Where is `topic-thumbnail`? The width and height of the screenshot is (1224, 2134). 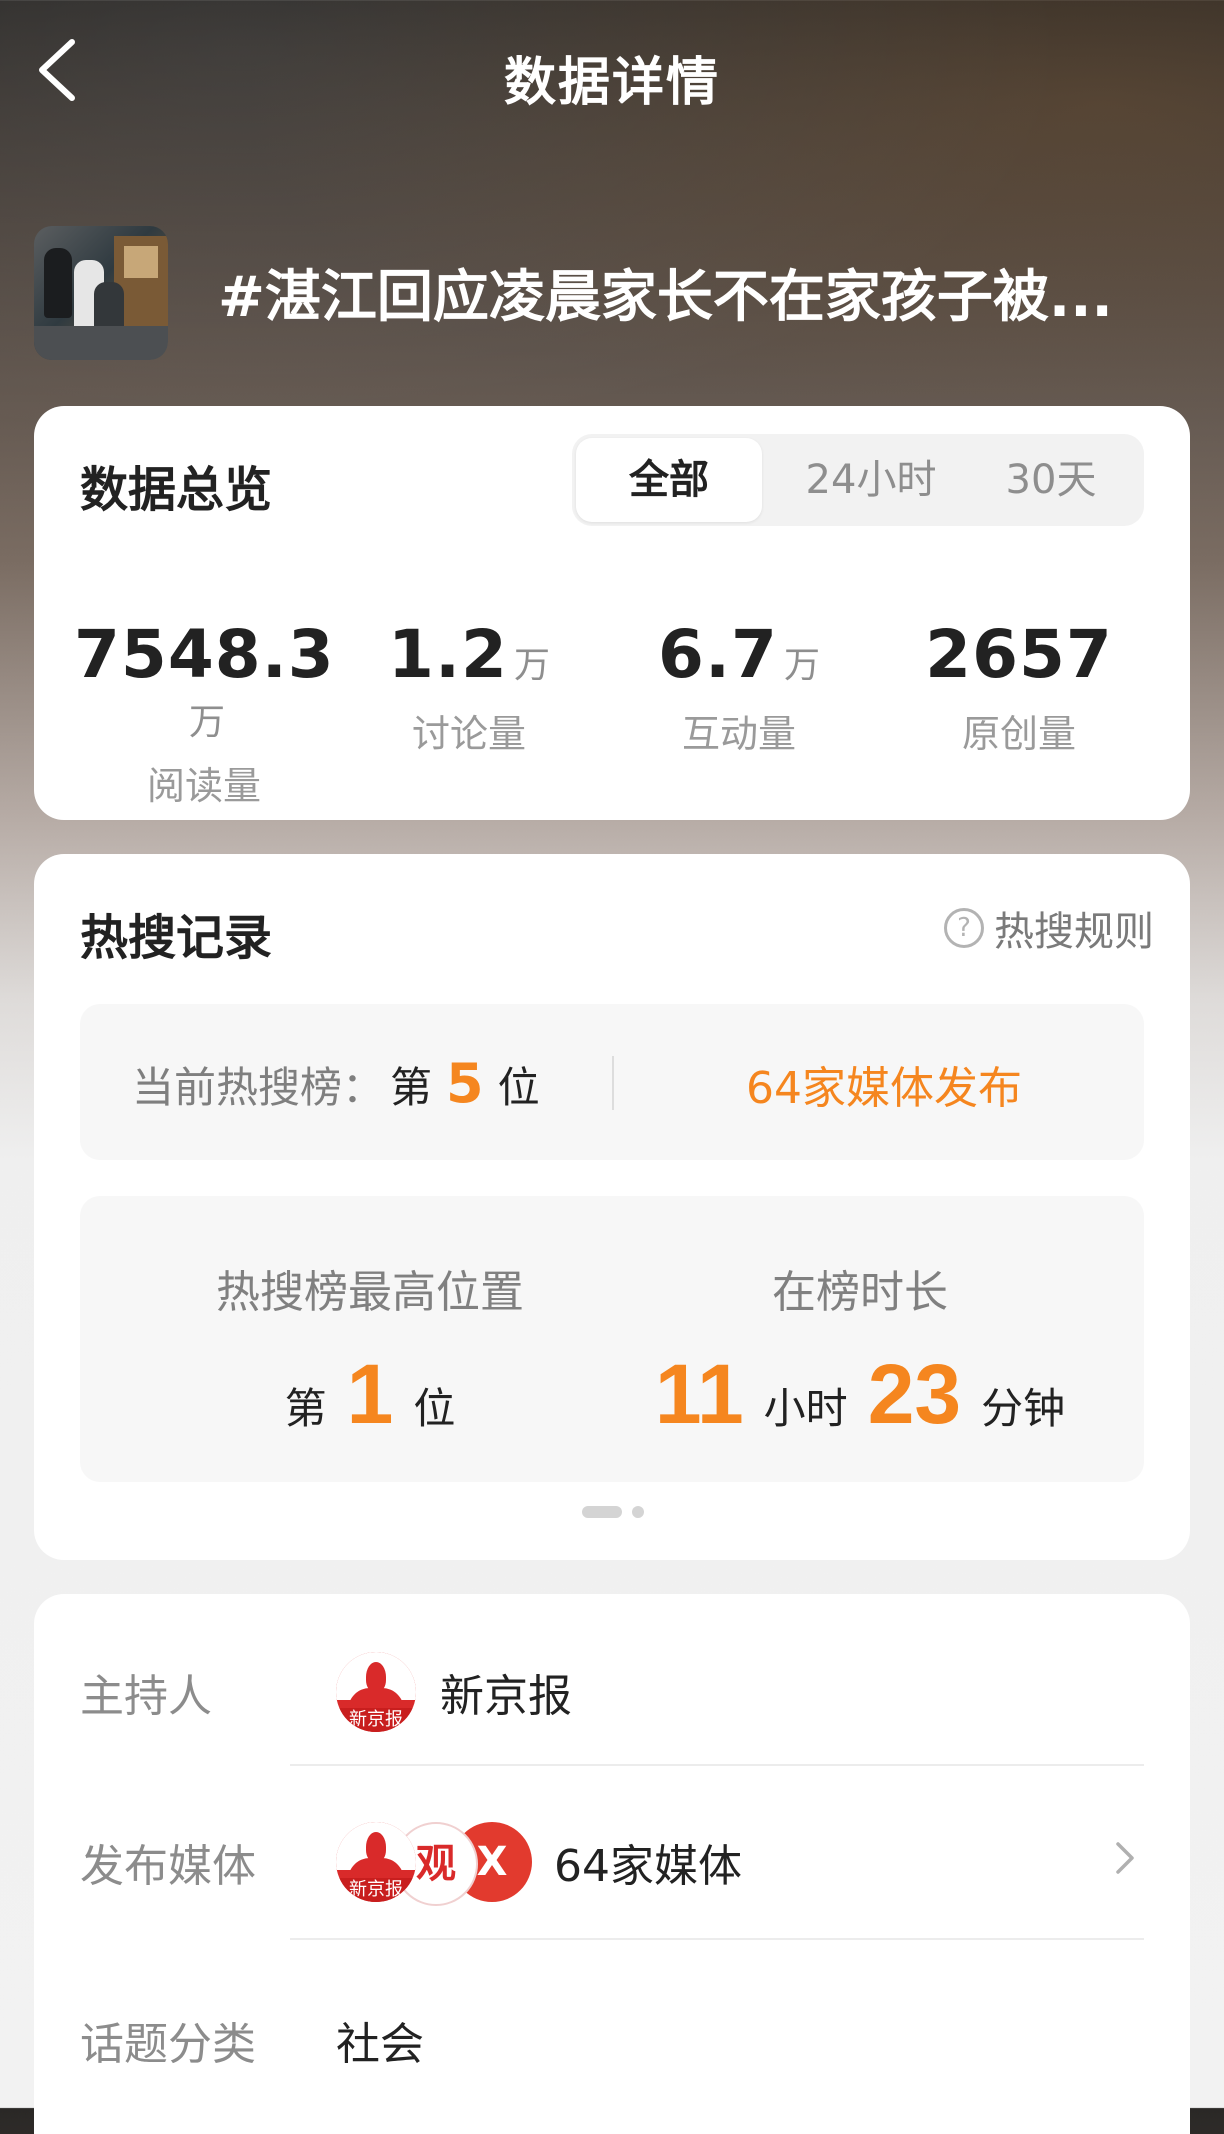
topic-thumbnail is located at coordinates (101, 293).